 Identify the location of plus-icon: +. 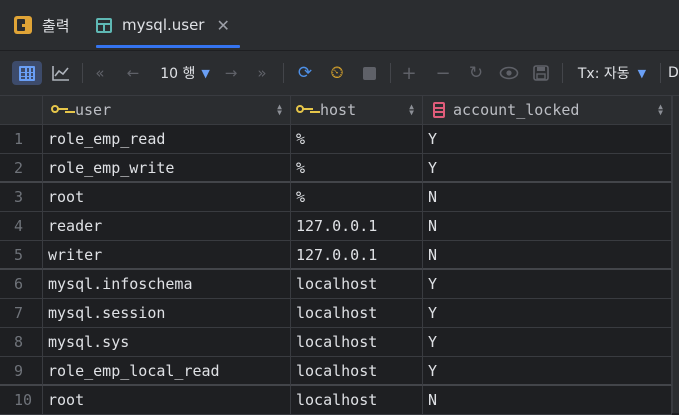
(409, 73).